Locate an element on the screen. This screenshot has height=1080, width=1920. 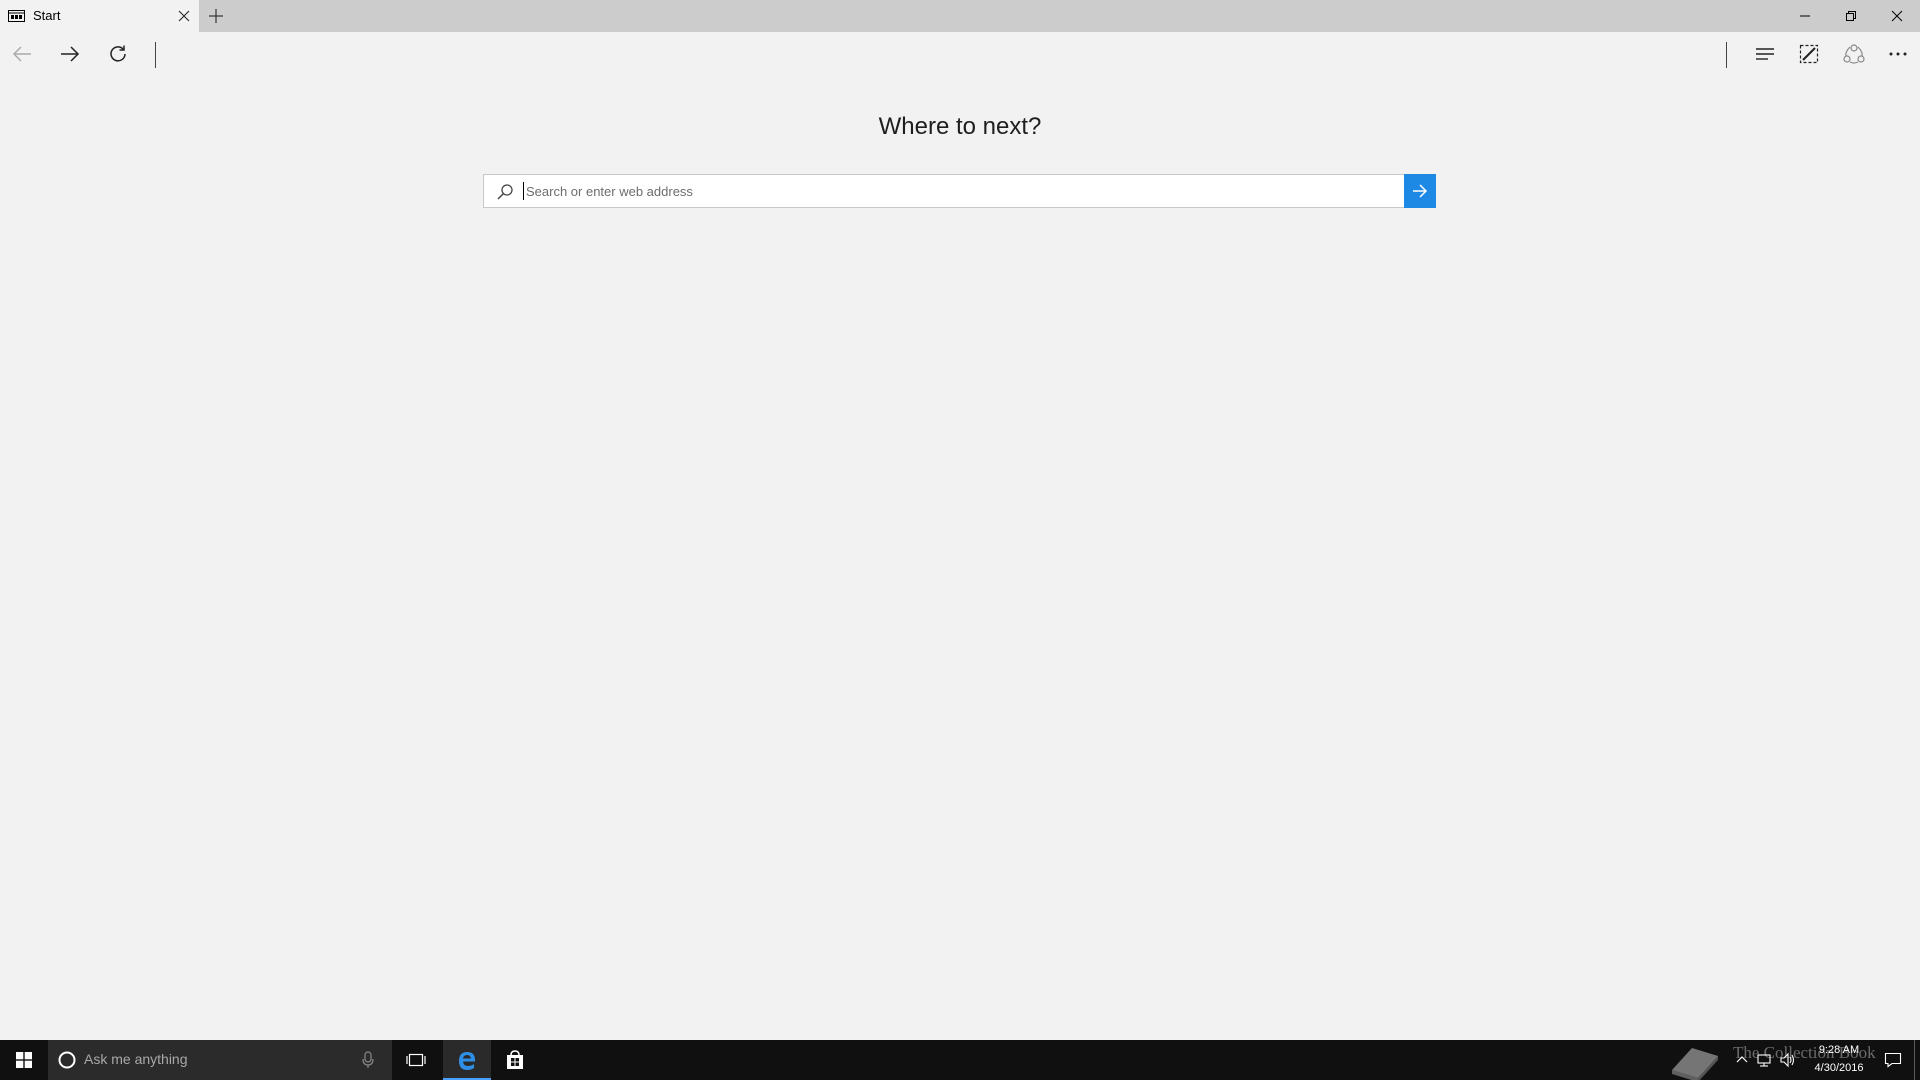
task-view-icon is located at coordinates (416, 1060).